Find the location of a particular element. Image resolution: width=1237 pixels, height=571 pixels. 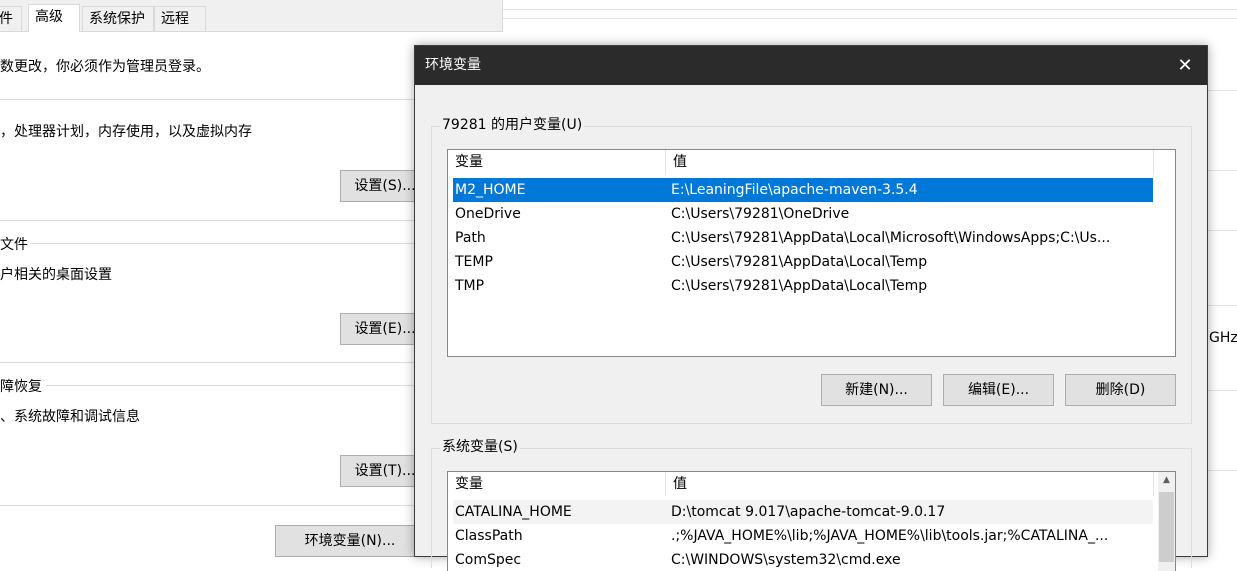

table-row: ComSpec C:\WINDOWS\system32\cmd.exe is located at coordinates (803, 559).